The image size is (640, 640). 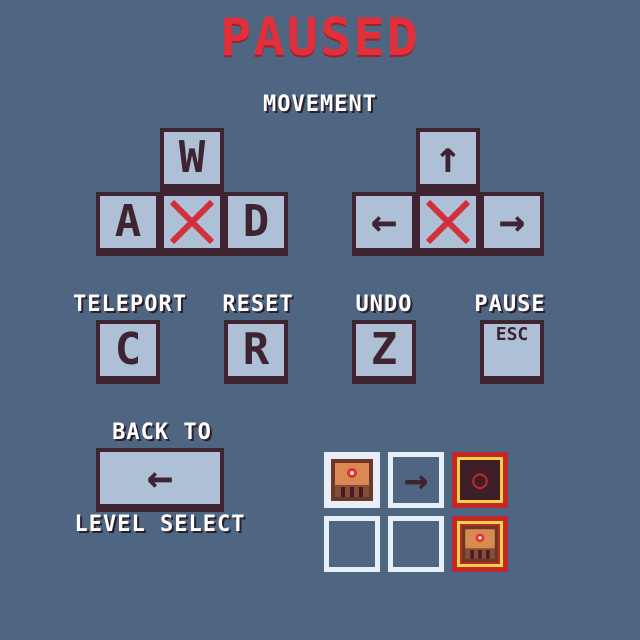 I want to click on key-esc: ESC, so click(x=512, y=352).